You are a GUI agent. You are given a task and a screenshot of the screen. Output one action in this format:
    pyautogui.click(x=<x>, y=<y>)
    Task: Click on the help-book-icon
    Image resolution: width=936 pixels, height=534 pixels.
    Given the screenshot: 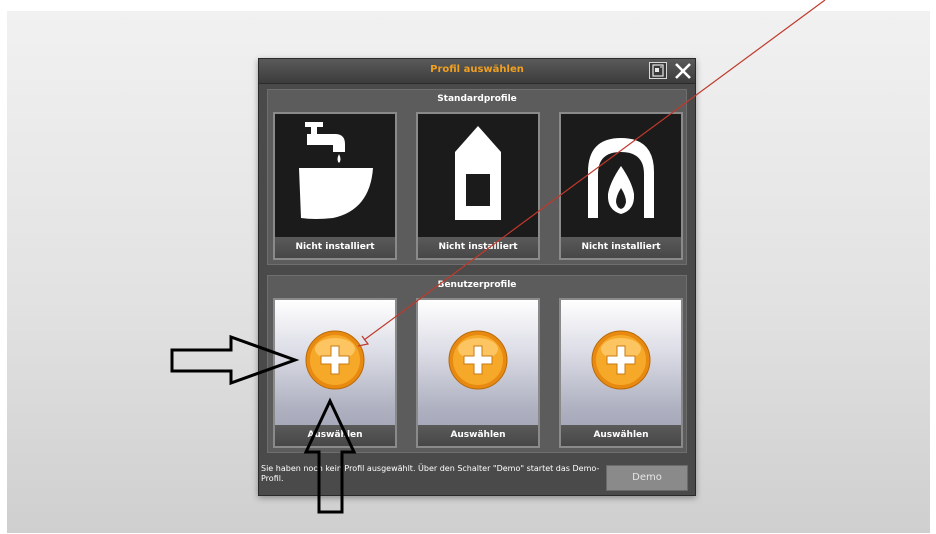 What is the action you would take?
    pyautogui.click(x=658, y=70)
    